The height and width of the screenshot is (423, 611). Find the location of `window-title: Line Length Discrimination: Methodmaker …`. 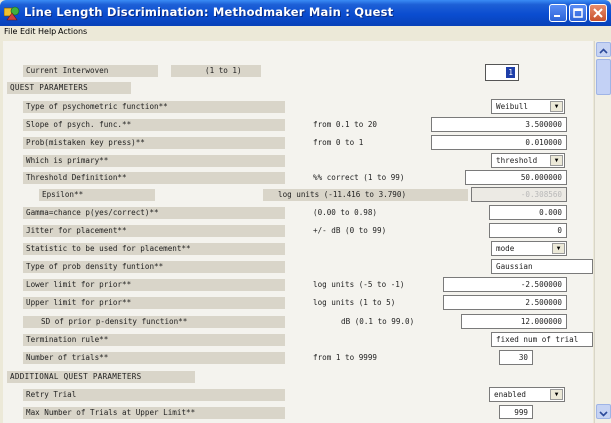

window-title: Line Length Discrimination: Methodmaker … is located at coordinates (209, 12).